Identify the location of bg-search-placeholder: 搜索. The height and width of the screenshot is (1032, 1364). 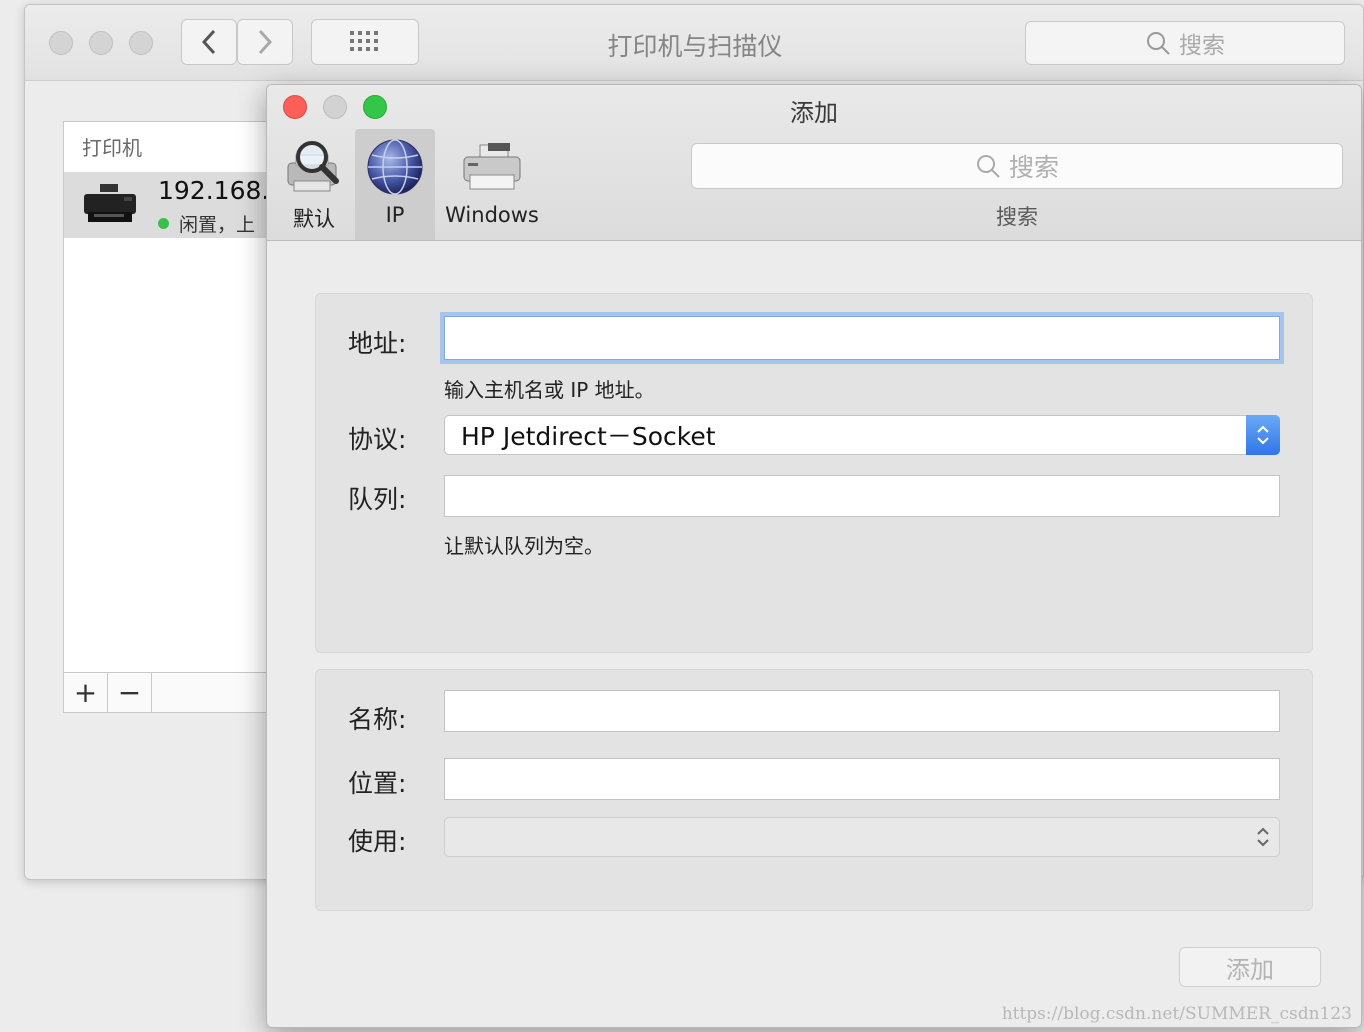
(1202, 46).